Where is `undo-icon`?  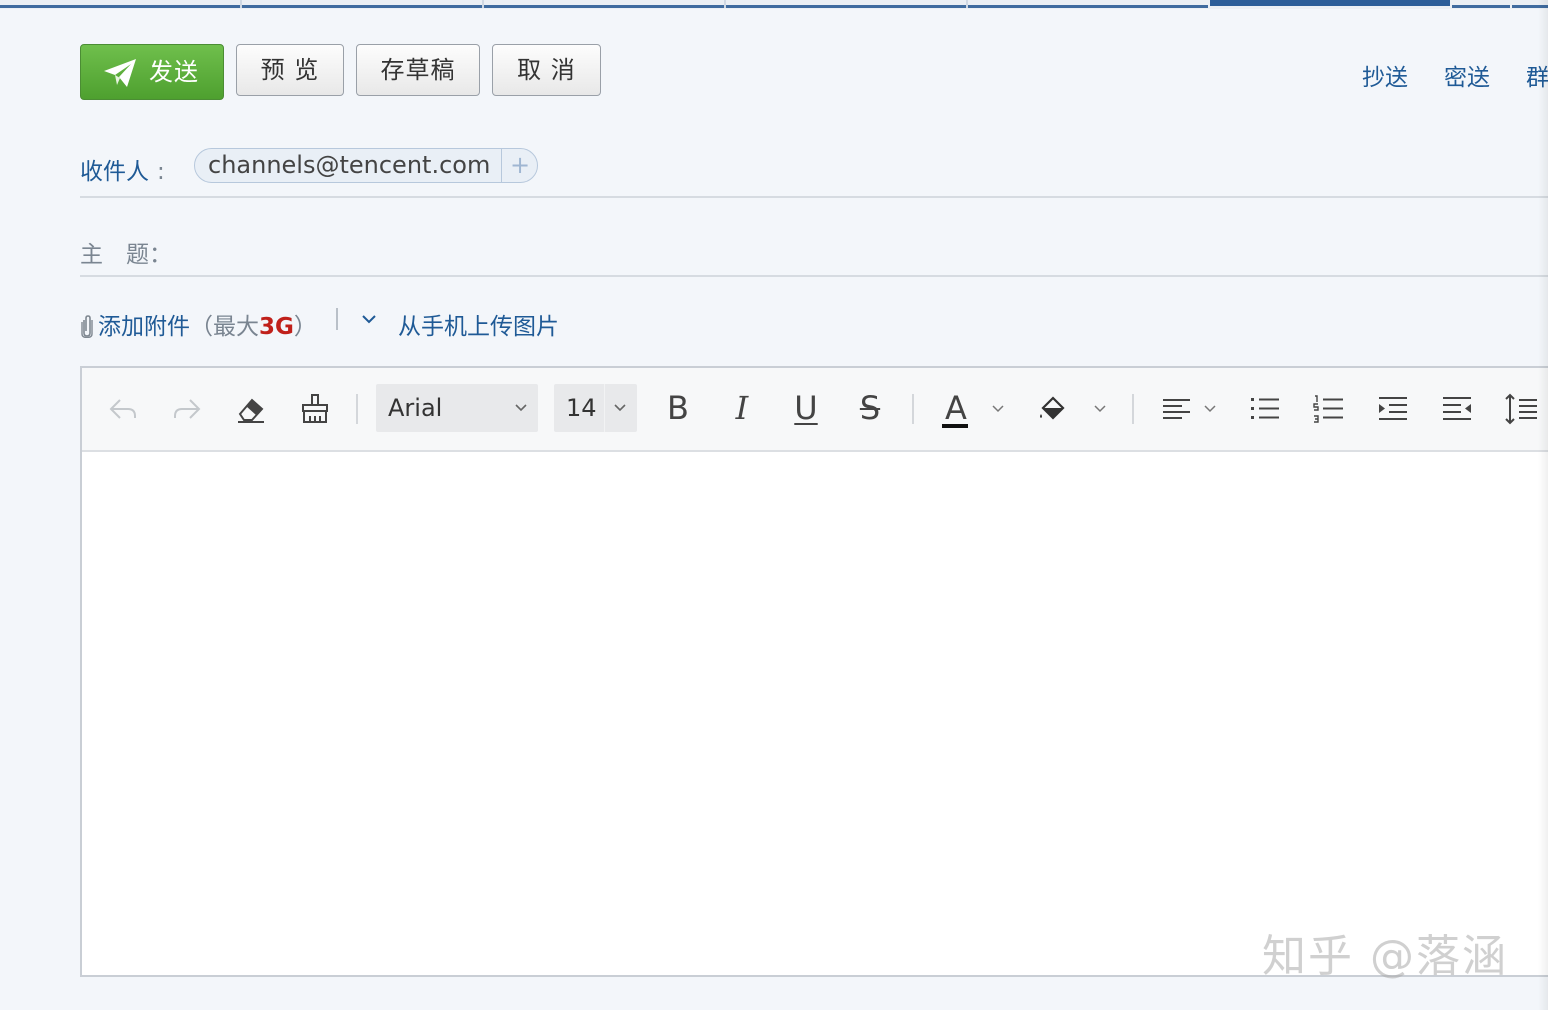
undo-icon is located at coordinates (123, 409).